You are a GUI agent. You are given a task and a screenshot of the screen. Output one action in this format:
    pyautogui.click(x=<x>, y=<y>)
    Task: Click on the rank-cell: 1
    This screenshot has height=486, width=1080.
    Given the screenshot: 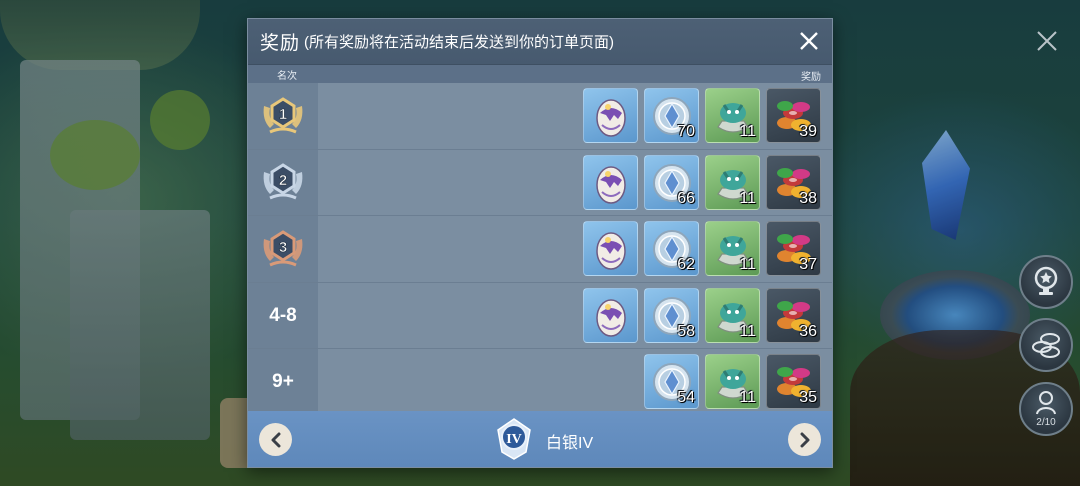 What is the action you would take?
    pyautogui.click(x=283, y=116)
    